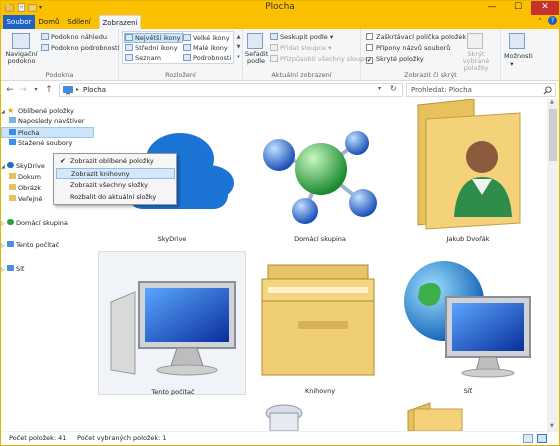 This screenshot has width=560, height=446. Describe the element at coordinates (540, 21) in the screenshot. I see `ribbon-collapse-icon: ⌃` at that location.